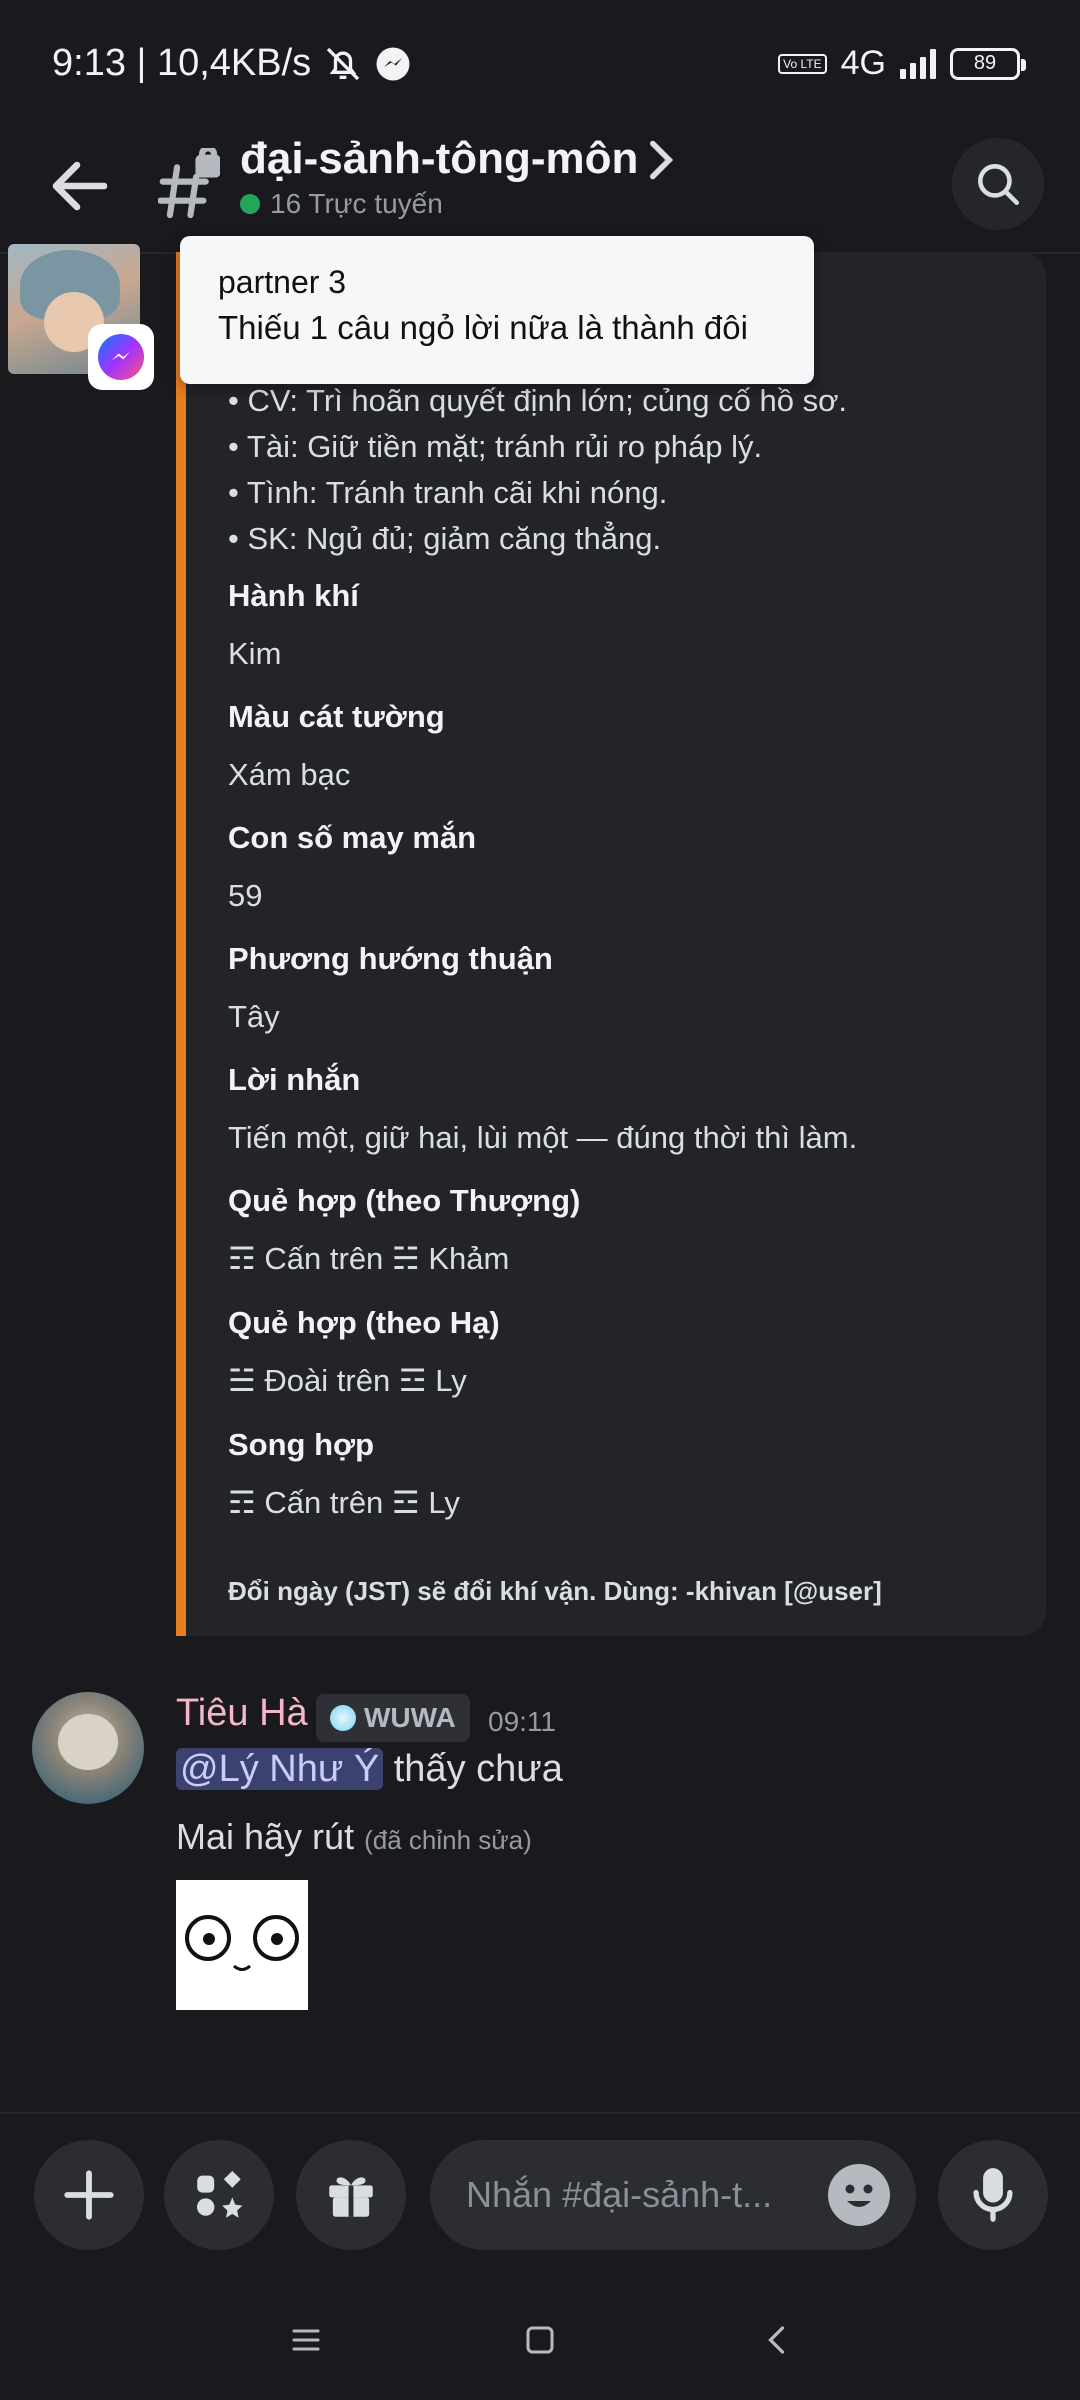 This screenshot has width=1080, height=2400. What do you see at coordinates (280, 1769) in the screenshot?
I see `user-mention: @Lý Như Ý` at bounding box center [280, 1769].